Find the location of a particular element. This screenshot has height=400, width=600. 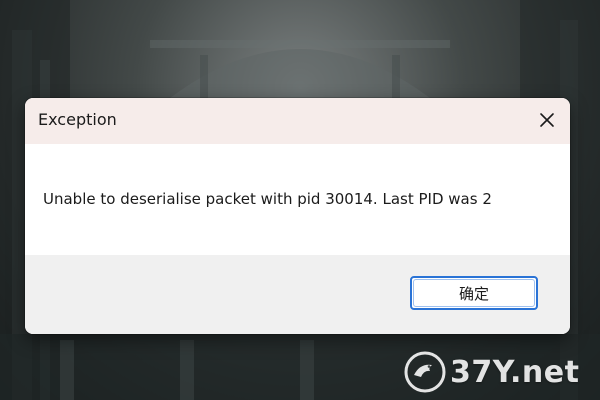

dialog-titlebar: Exception is located at coordinates (297, 121).